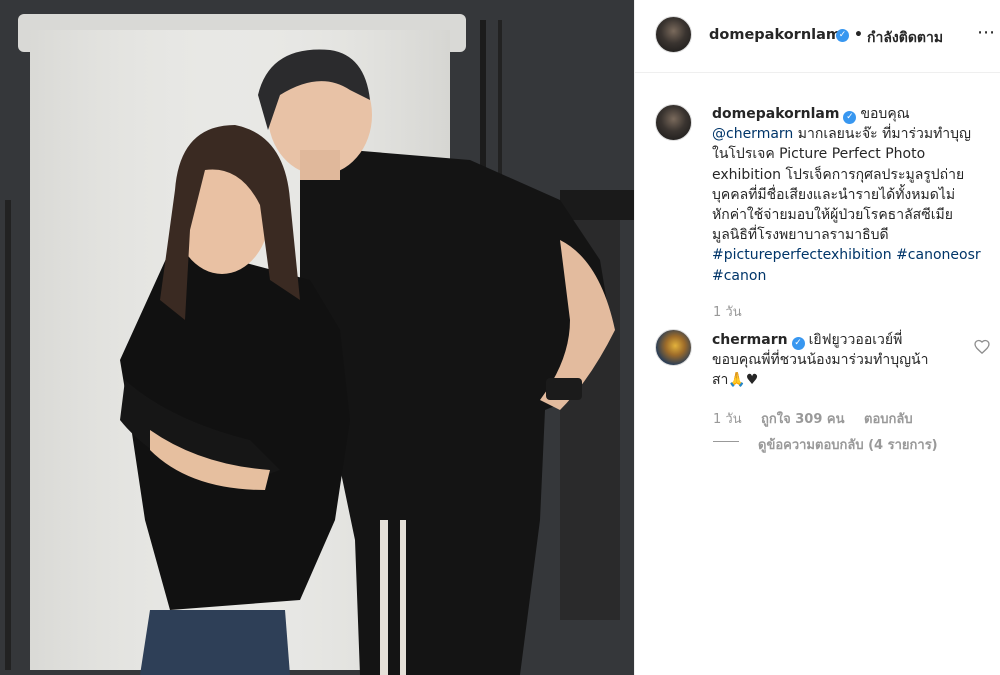  What do you see at coordinates (727, 418) in the screenshot?
I see `comment-timestamp: 1 วัน` at bounding box center [727, 418].